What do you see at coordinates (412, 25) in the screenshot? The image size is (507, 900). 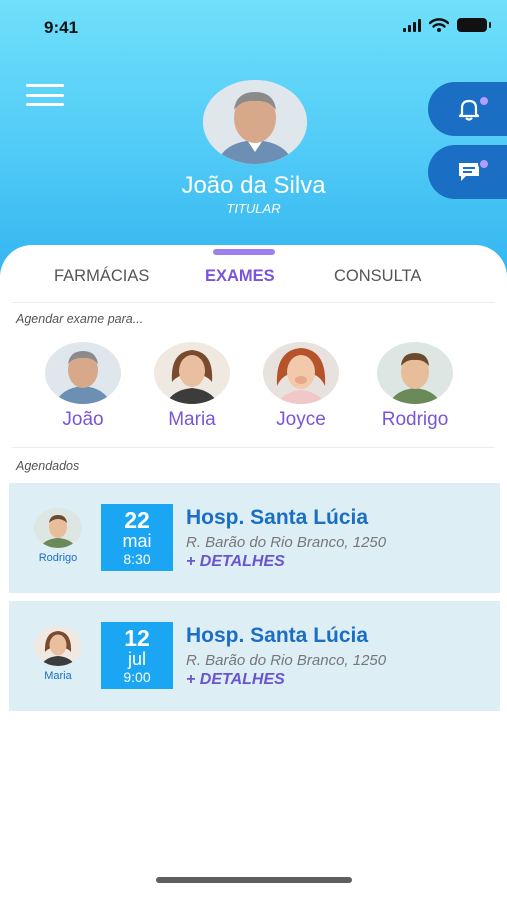 I see `cellular-signal-icon` at bounding box center [412, 25].